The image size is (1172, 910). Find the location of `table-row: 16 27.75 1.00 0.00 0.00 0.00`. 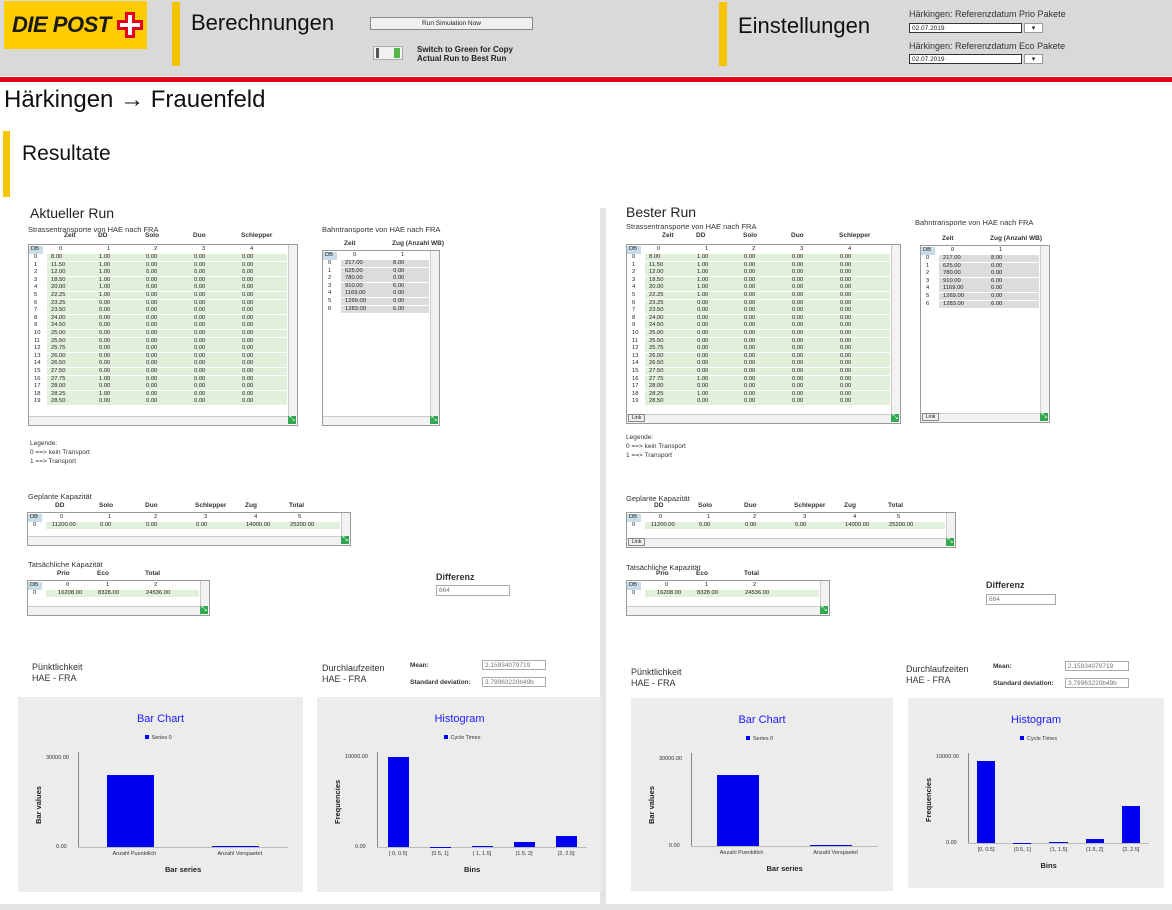

table-row: 16 27.75 1.00 0.00 0.00 0.00 is located at coordinates (763, 380).